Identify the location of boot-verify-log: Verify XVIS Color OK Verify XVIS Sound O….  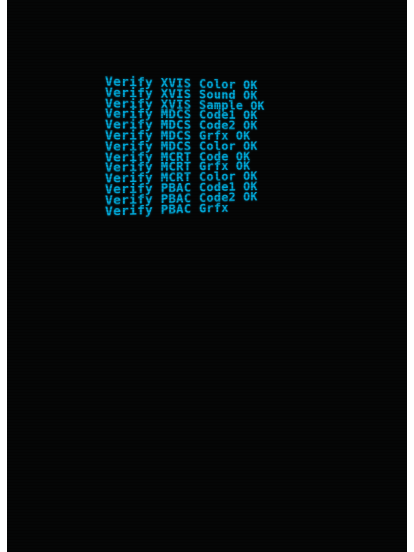
(211, 147).